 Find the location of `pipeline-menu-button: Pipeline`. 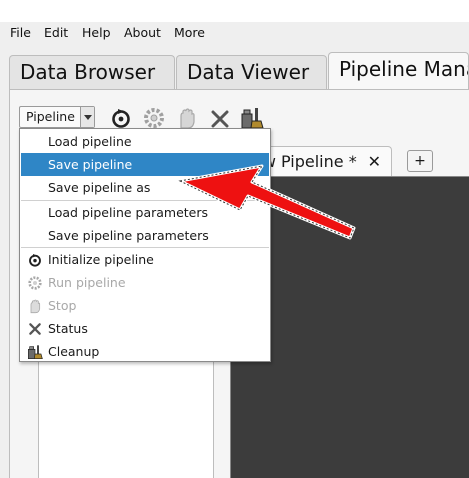

pipeline-menu-button: Pipeline is located at coordinates (57, 117).